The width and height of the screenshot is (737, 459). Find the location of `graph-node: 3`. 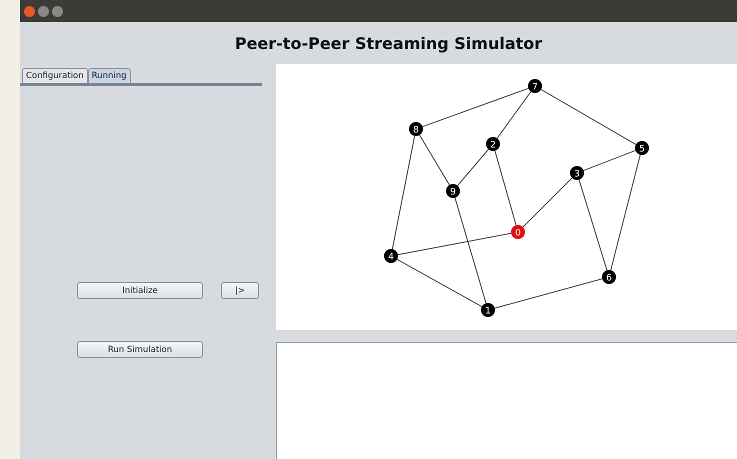

graph-node: 3 is located at coordinates (577, 173).